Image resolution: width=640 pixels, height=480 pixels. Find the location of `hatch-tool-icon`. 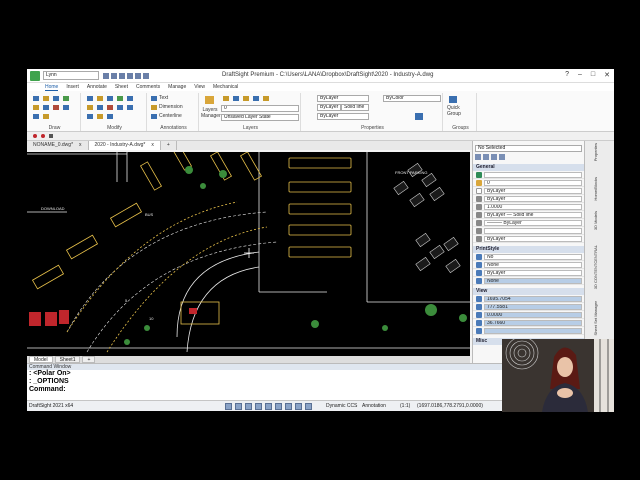

hatch-tool-icon is located at coordinates (56, 107).